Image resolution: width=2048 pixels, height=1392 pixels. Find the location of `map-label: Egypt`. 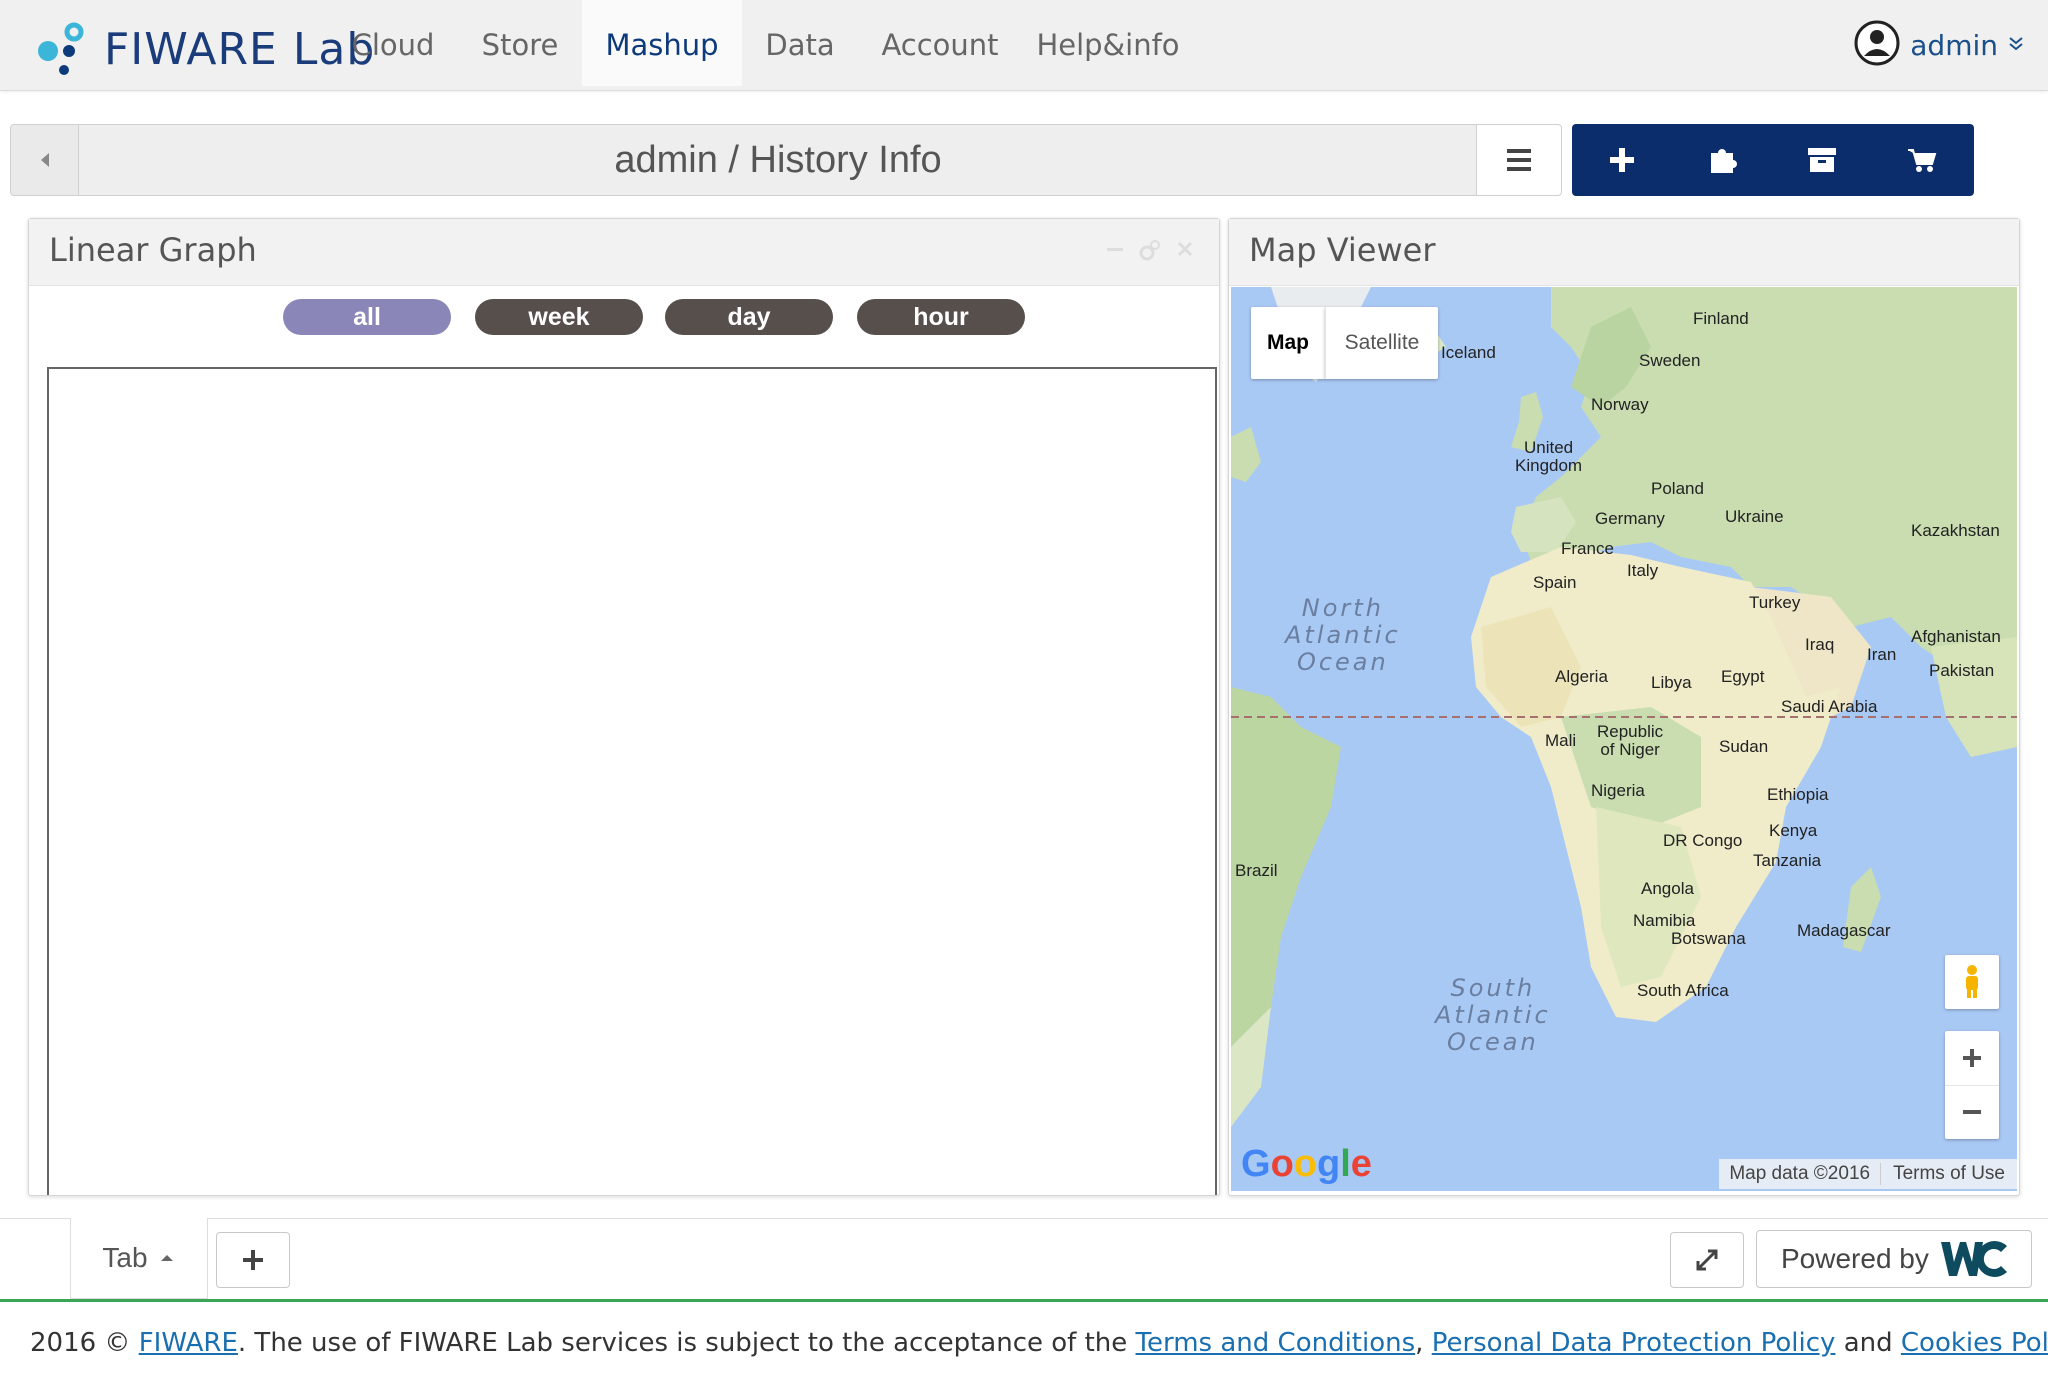

map-label: Egypt is located at coordinates (1743, 676).